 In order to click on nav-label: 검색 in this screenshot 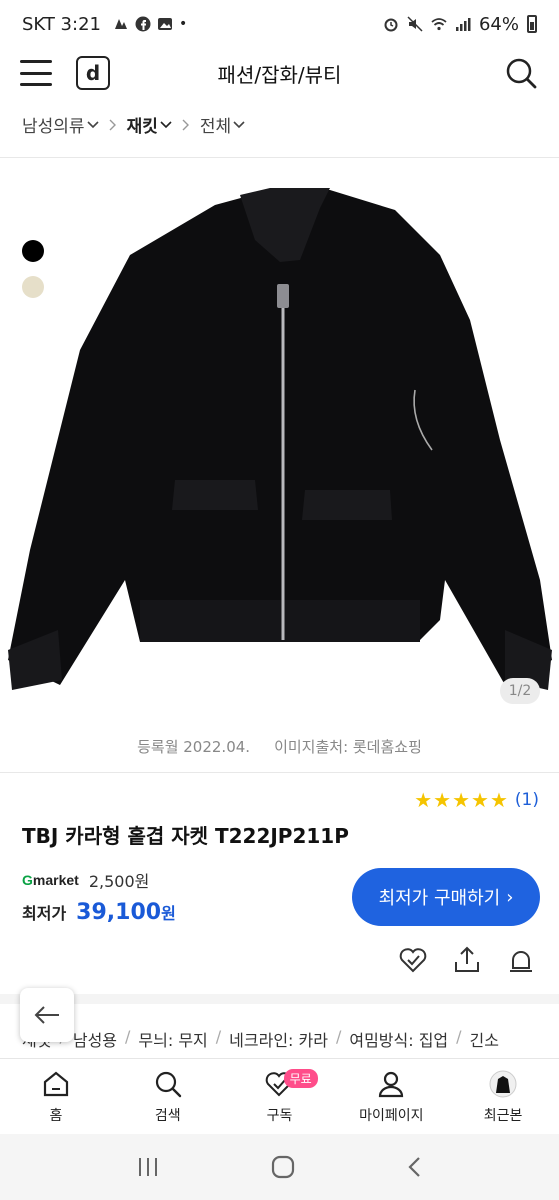, I will do `click(167, 1115)`.